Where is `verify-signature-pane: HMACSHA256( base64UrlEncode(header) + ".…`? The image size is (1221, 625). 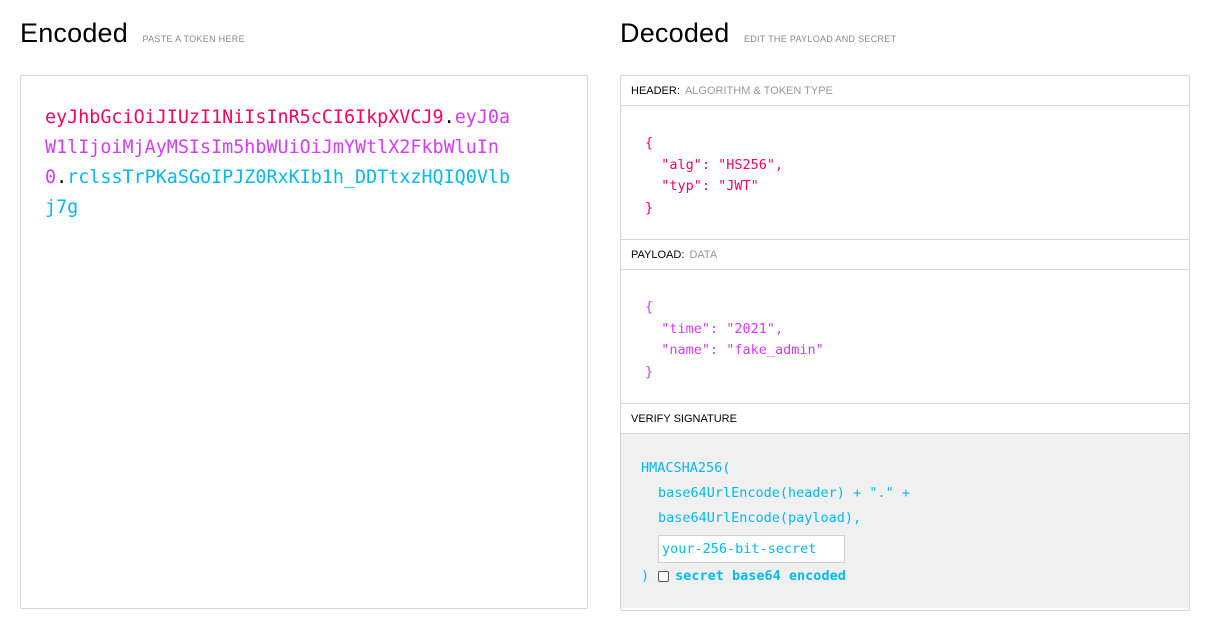
verify-signature-pane: HMACSHA256( base64UrlEncode(header) + ".… is located at coordinates (905, 521).